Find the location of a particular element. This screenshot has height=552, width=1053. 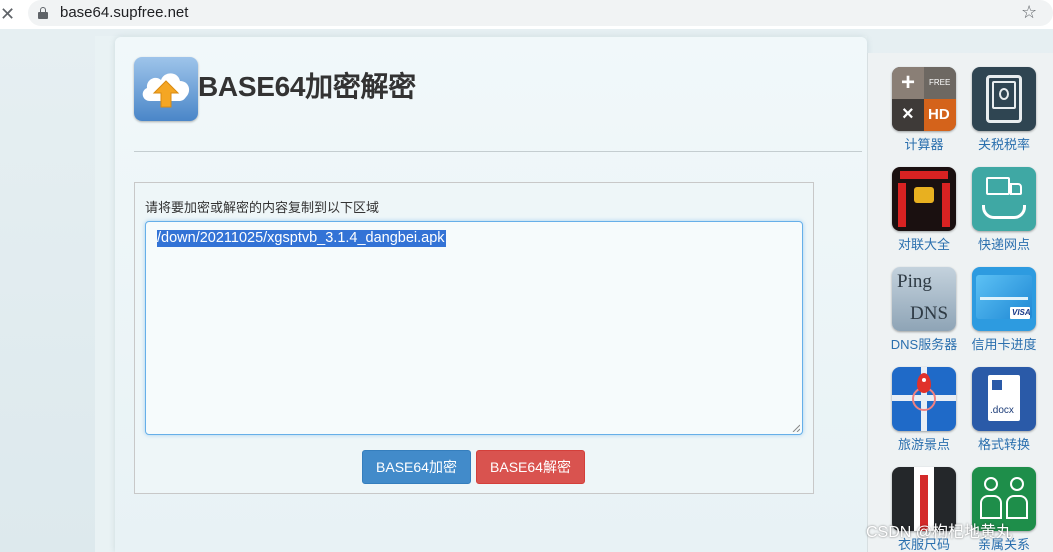

express-icon is located at coordinates (1004, 199).